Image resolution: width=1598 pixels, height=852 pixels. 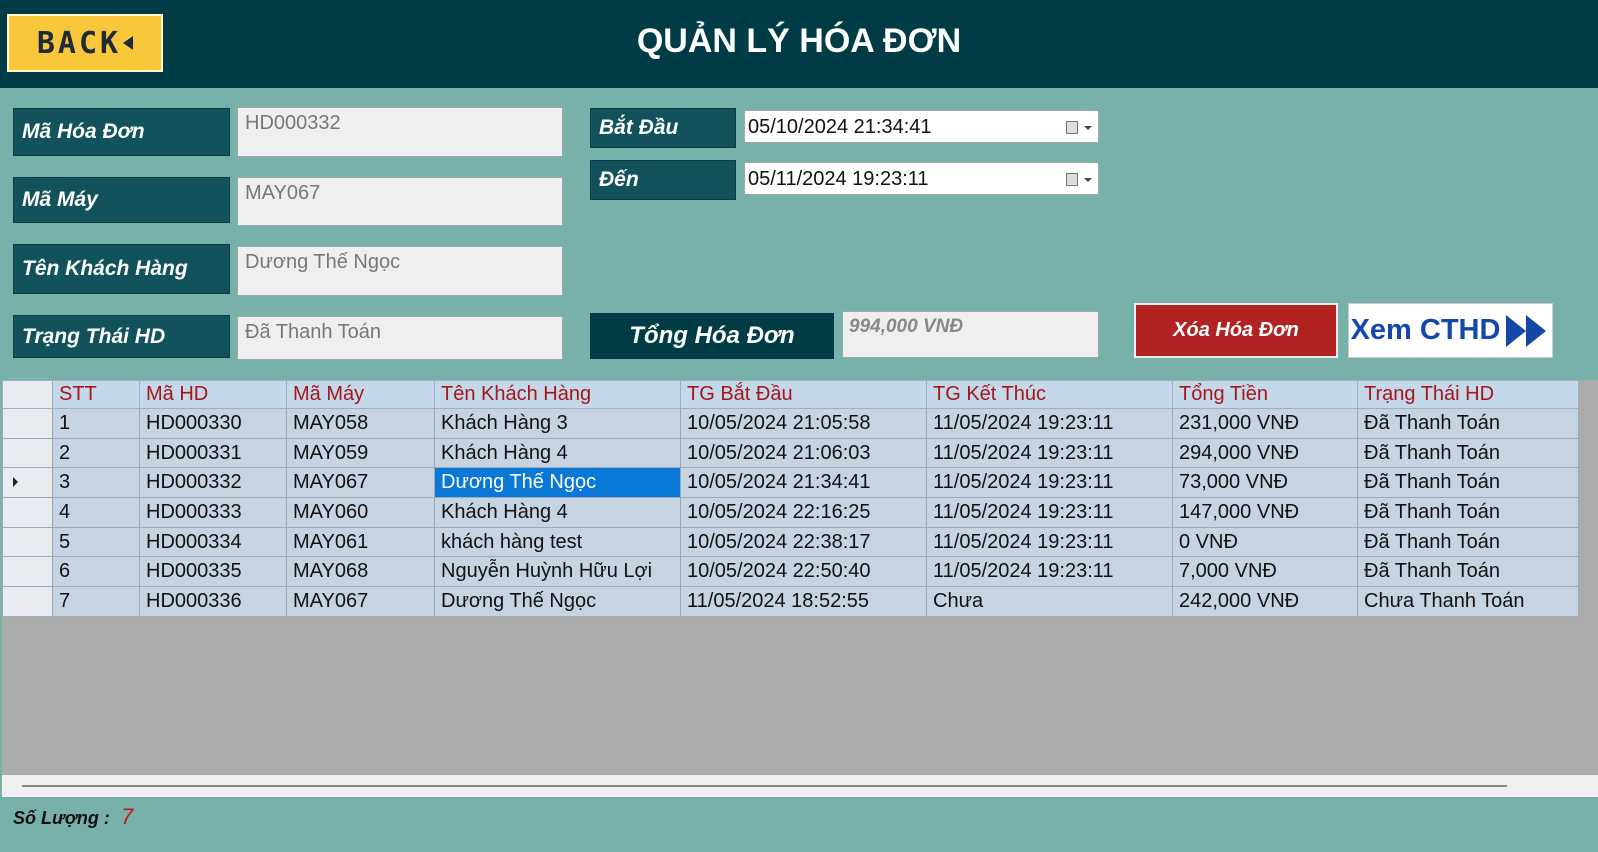 I want to click on ma-hoa-don-field: HD000332, so click(x=400, y=132).